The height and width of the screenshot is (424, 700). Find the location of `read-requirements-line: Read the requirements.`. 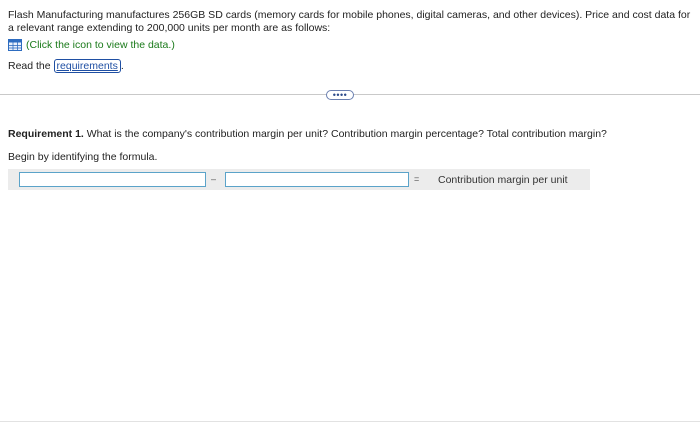

read-requirements-line: Read the requirements. is located at coordinates (66, 66).